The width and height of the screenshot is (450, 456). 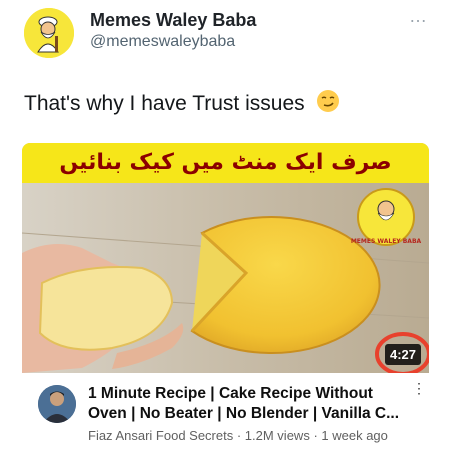 I want to click on banner-text: صرف ایک منٹ میں کیک بنائیں, so click(x=225, y=162).